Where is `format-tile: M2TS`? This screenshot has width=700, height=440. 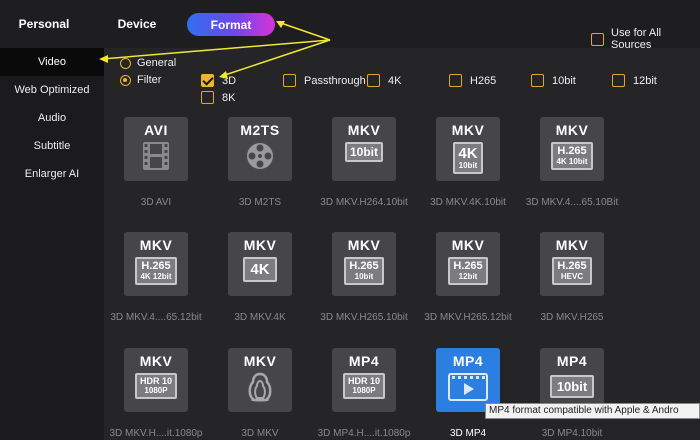
format-tile: M2TS is located at coordinates (260, 149).